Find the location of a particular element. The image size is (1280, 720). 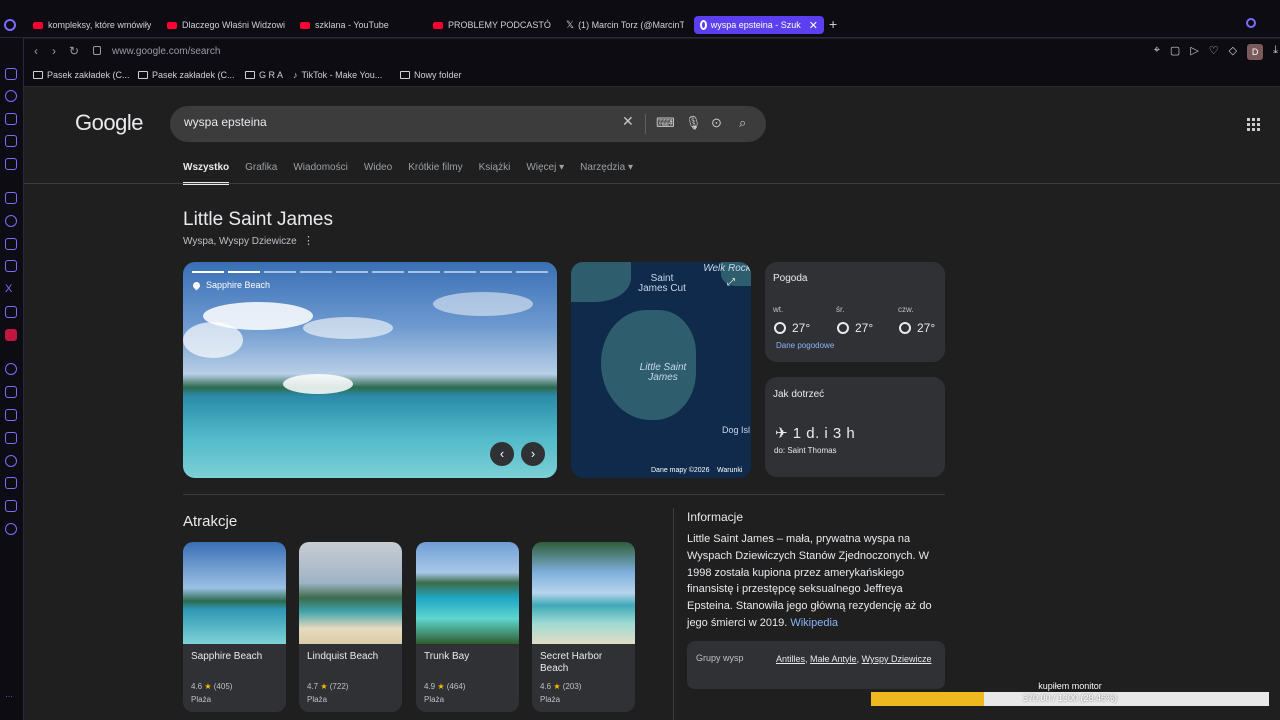

directions-title: Jak dotrzeć is located at coordinates (799, 394).